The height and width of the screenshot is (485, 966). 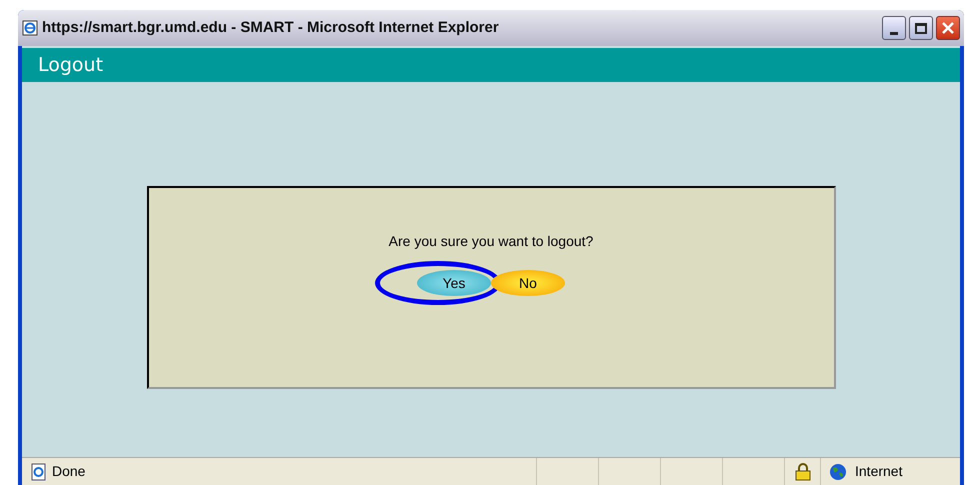 I want to click on maximize-button, so click(x=921, y=28).